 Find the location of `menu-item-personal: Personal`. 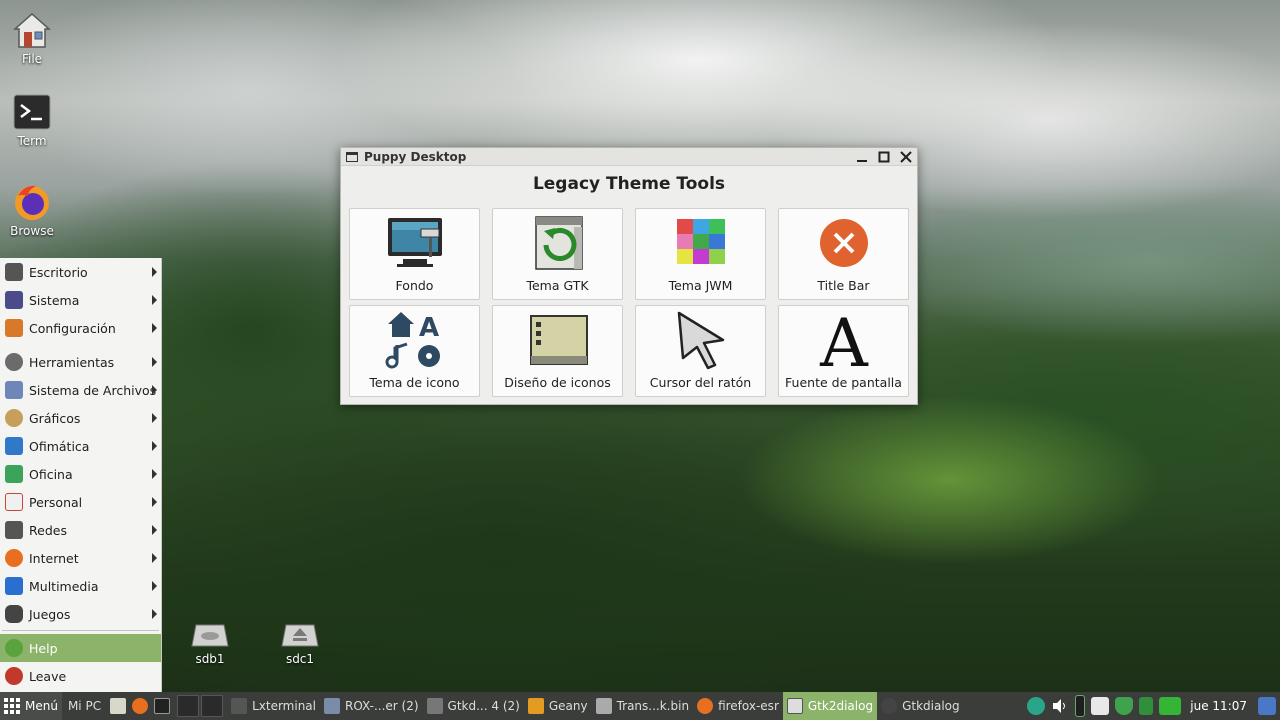

menu-item-personal: Personal is located at coordinates (80, 502).